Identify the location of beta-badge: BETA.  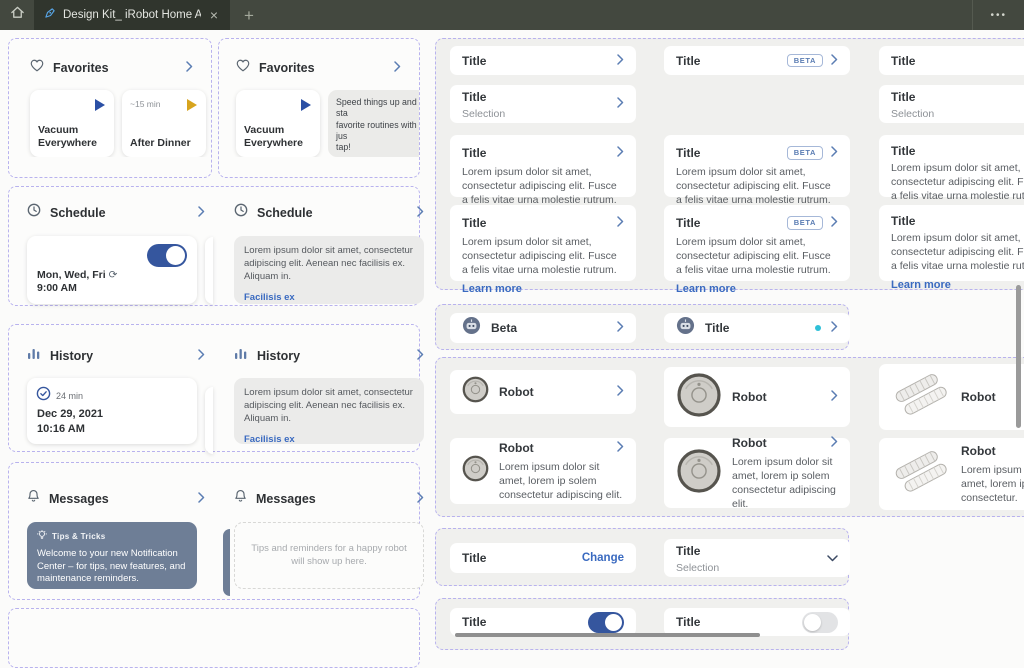
(804, 60).